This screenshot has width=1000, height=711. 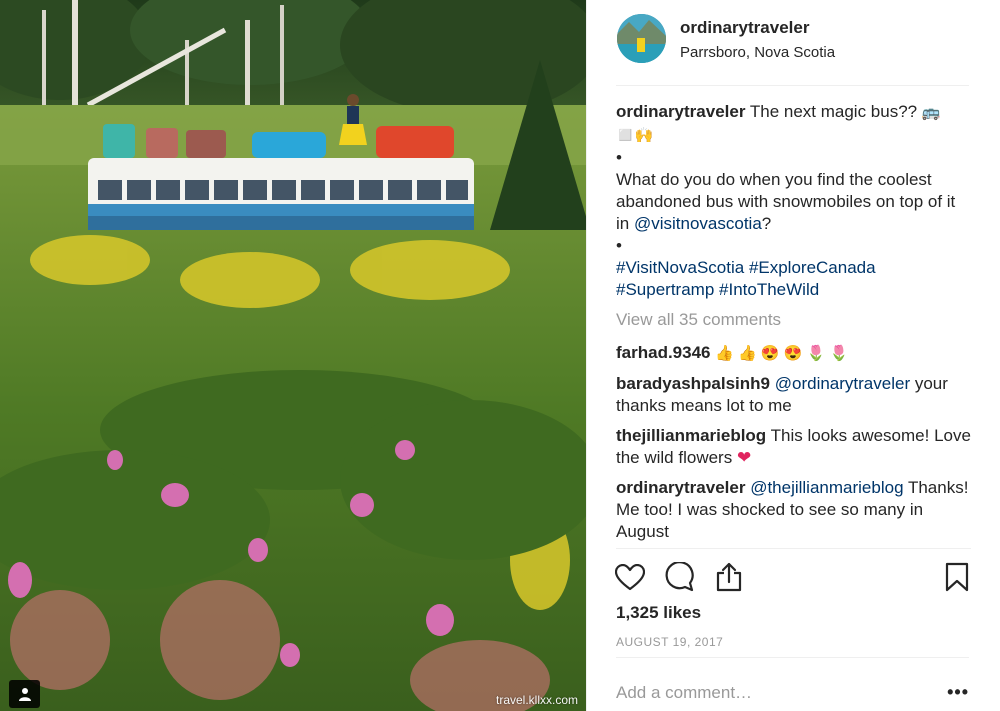 What do you see at coordinates (665, 289) in the screenshot?
I see `hashtag: #Supertramp` at bounding box center [665, 289].